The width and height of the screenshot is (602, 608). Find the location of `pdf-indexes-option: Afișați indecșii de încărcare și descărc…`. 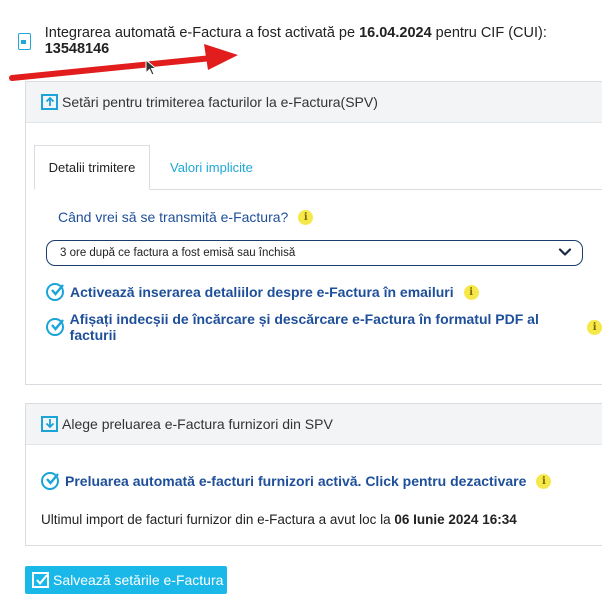

pdf-indexes-option: Afișați indecșii de încărcare și descărc… is located at coordinates (324, 327).